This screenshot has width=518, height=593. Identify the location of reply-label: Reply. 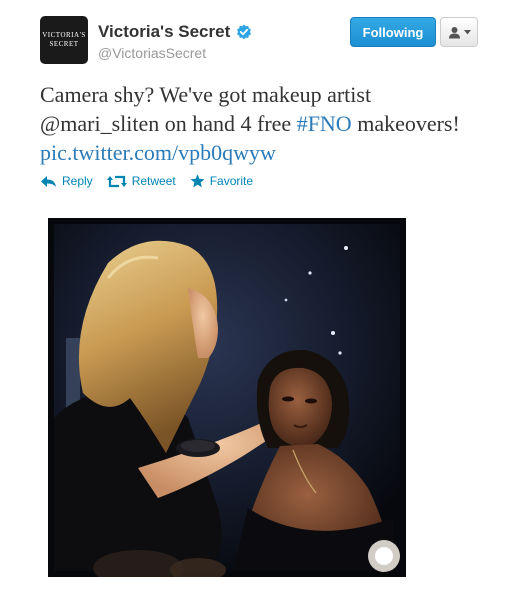
(77, 181).